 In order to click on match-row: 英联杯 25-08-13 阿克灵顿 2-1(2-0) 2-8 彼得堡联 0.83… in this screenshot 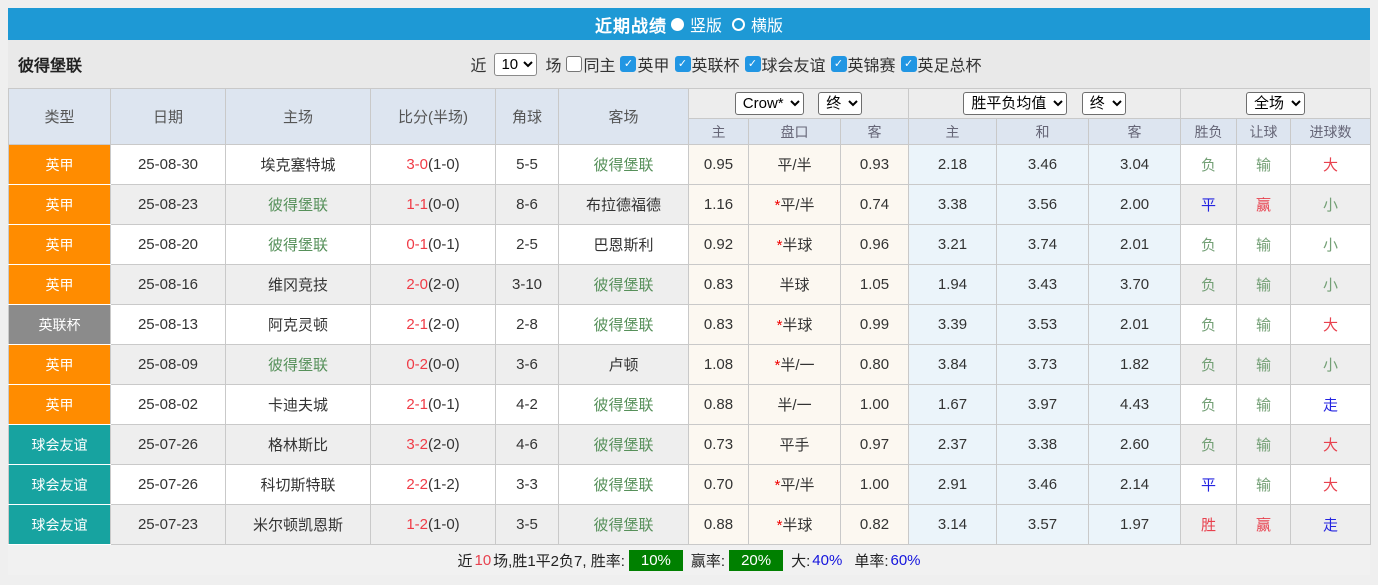, I will do `click(690, 324)`.